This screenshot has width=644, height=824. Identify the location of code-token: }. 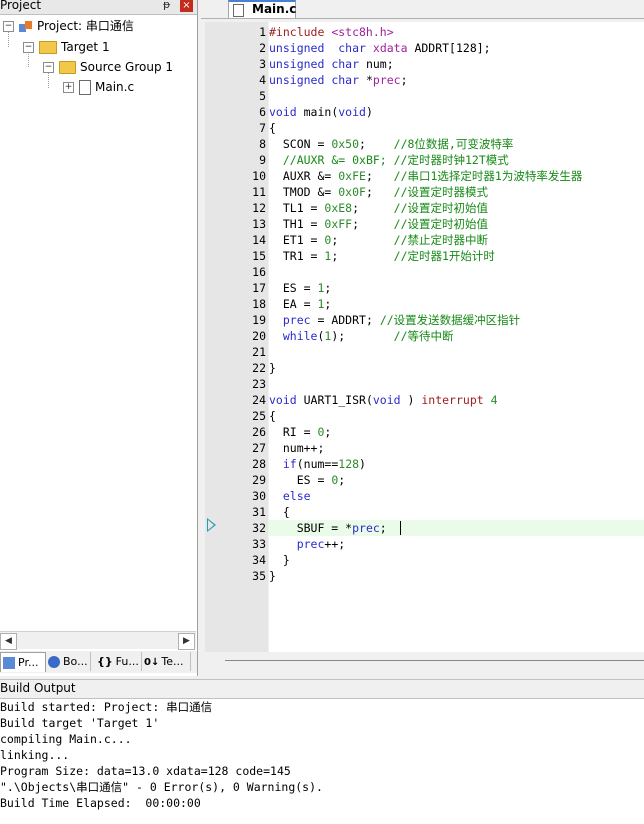
(272, 368).